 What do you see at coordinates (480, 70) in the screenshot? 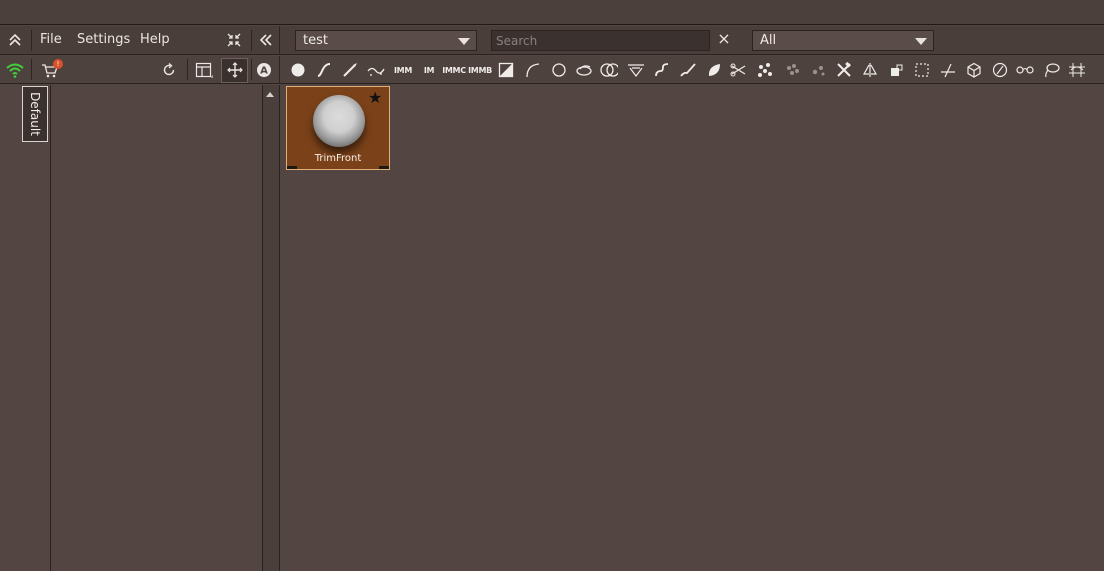
I see `immb-tool: IMMB` at bounding box center [480, 70].